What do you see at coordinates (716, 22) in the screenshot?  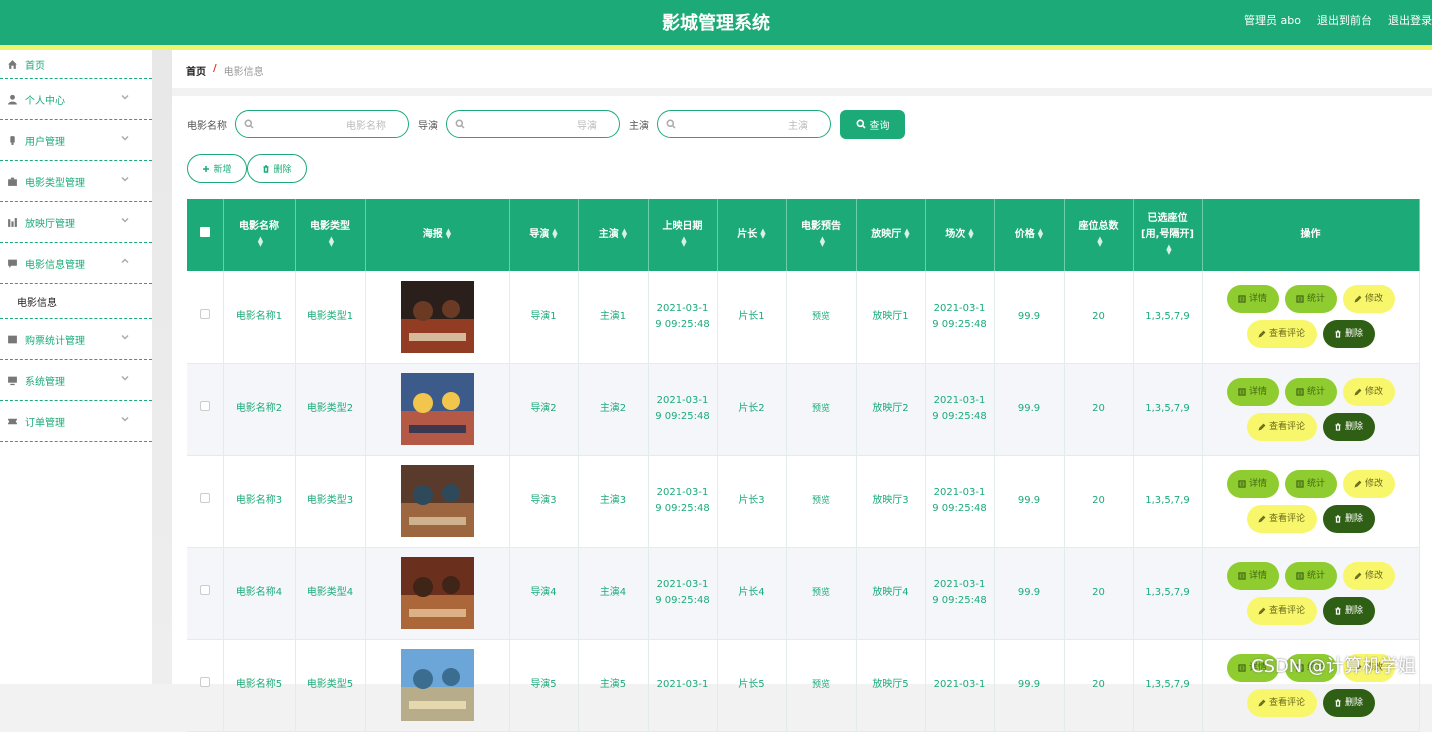 I see `top-header: 影城管理系统 管理员 abo 退出到前台 退出登录` at bounding box center [716, 22].